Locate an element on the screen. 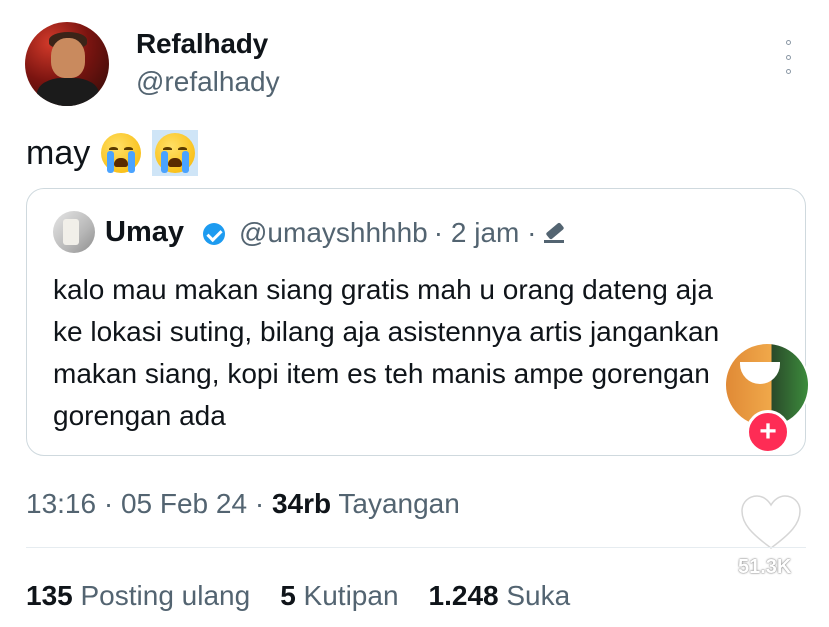  likes-count: 1.248 is located at coordinates (463, 595).